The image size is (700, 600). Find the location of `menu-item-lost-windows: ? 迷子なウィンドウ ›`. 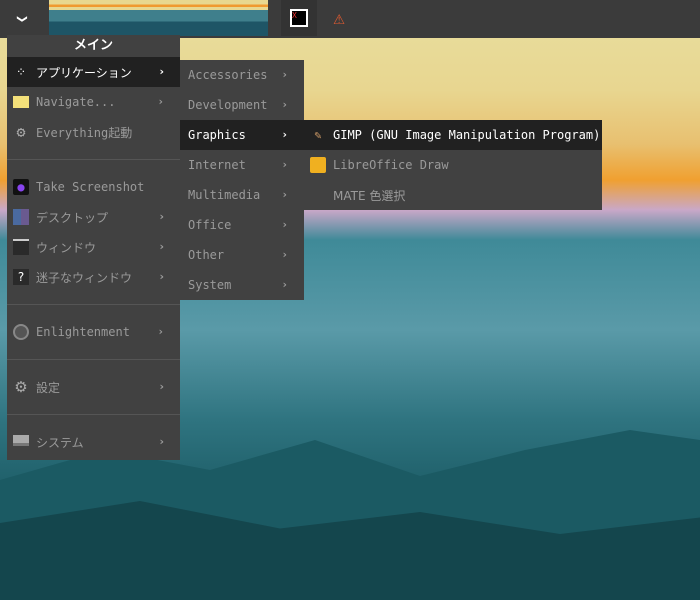

menu-item-lost-windows: ? 迷子なウィンドウ › is located at coordinates (93, 277).